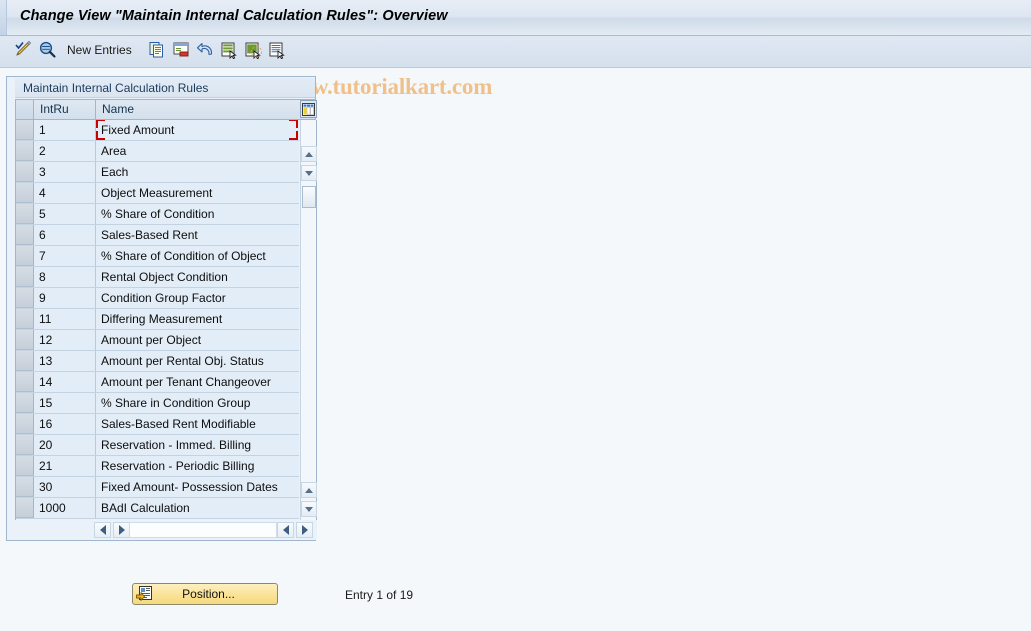 This screenshot has height=631, width=1031. What do you see at coordinates (65, 193) in the screenshot?
I see `cell-intru: 4` at bounding box center [65, 193].